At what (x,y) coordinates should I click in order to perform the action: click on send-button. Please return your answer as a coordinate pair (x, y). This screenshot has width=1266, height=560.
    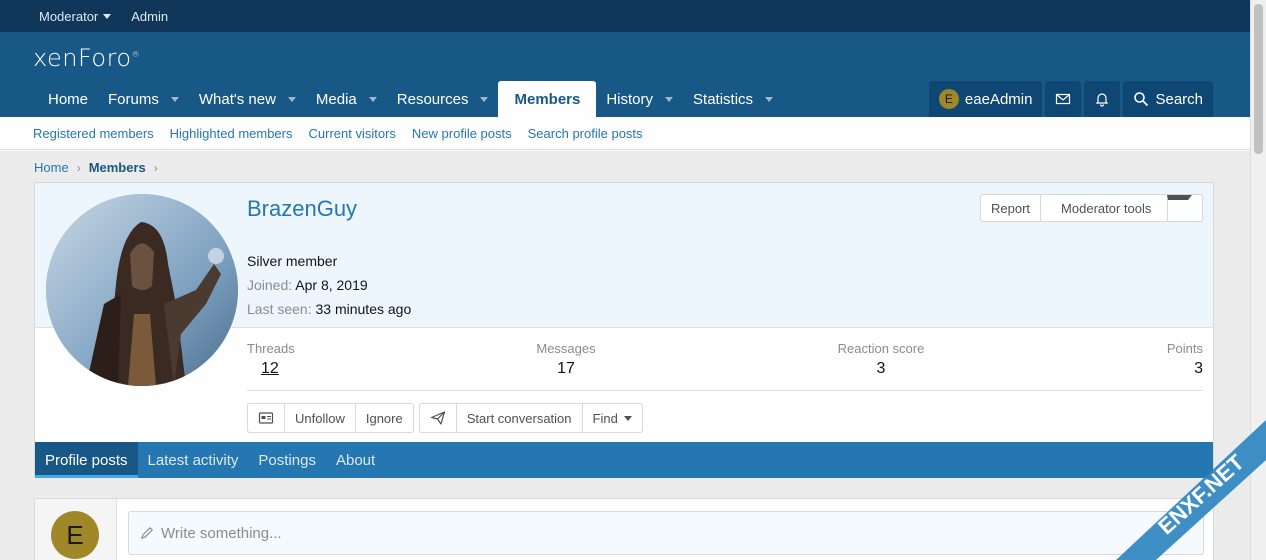
    Looking at the image, I should click on (438, 418).